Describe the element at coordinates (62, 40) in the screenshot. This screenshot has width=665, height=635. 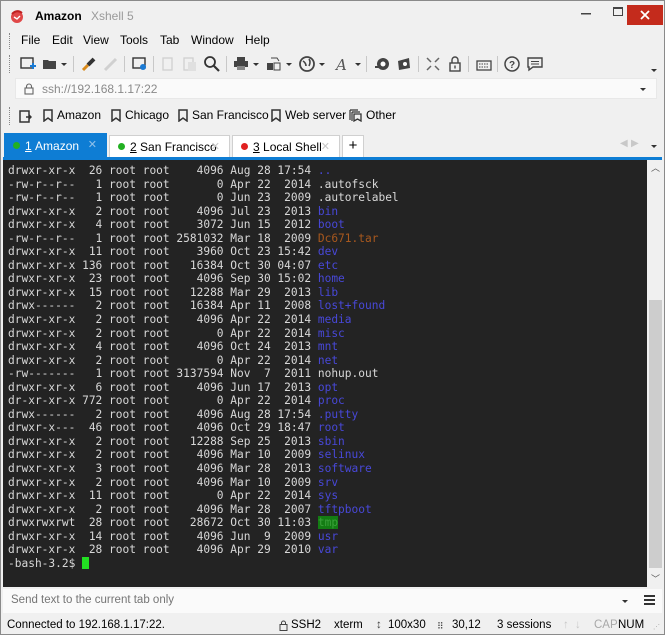
I see `menu-edit: Edit` at that location.